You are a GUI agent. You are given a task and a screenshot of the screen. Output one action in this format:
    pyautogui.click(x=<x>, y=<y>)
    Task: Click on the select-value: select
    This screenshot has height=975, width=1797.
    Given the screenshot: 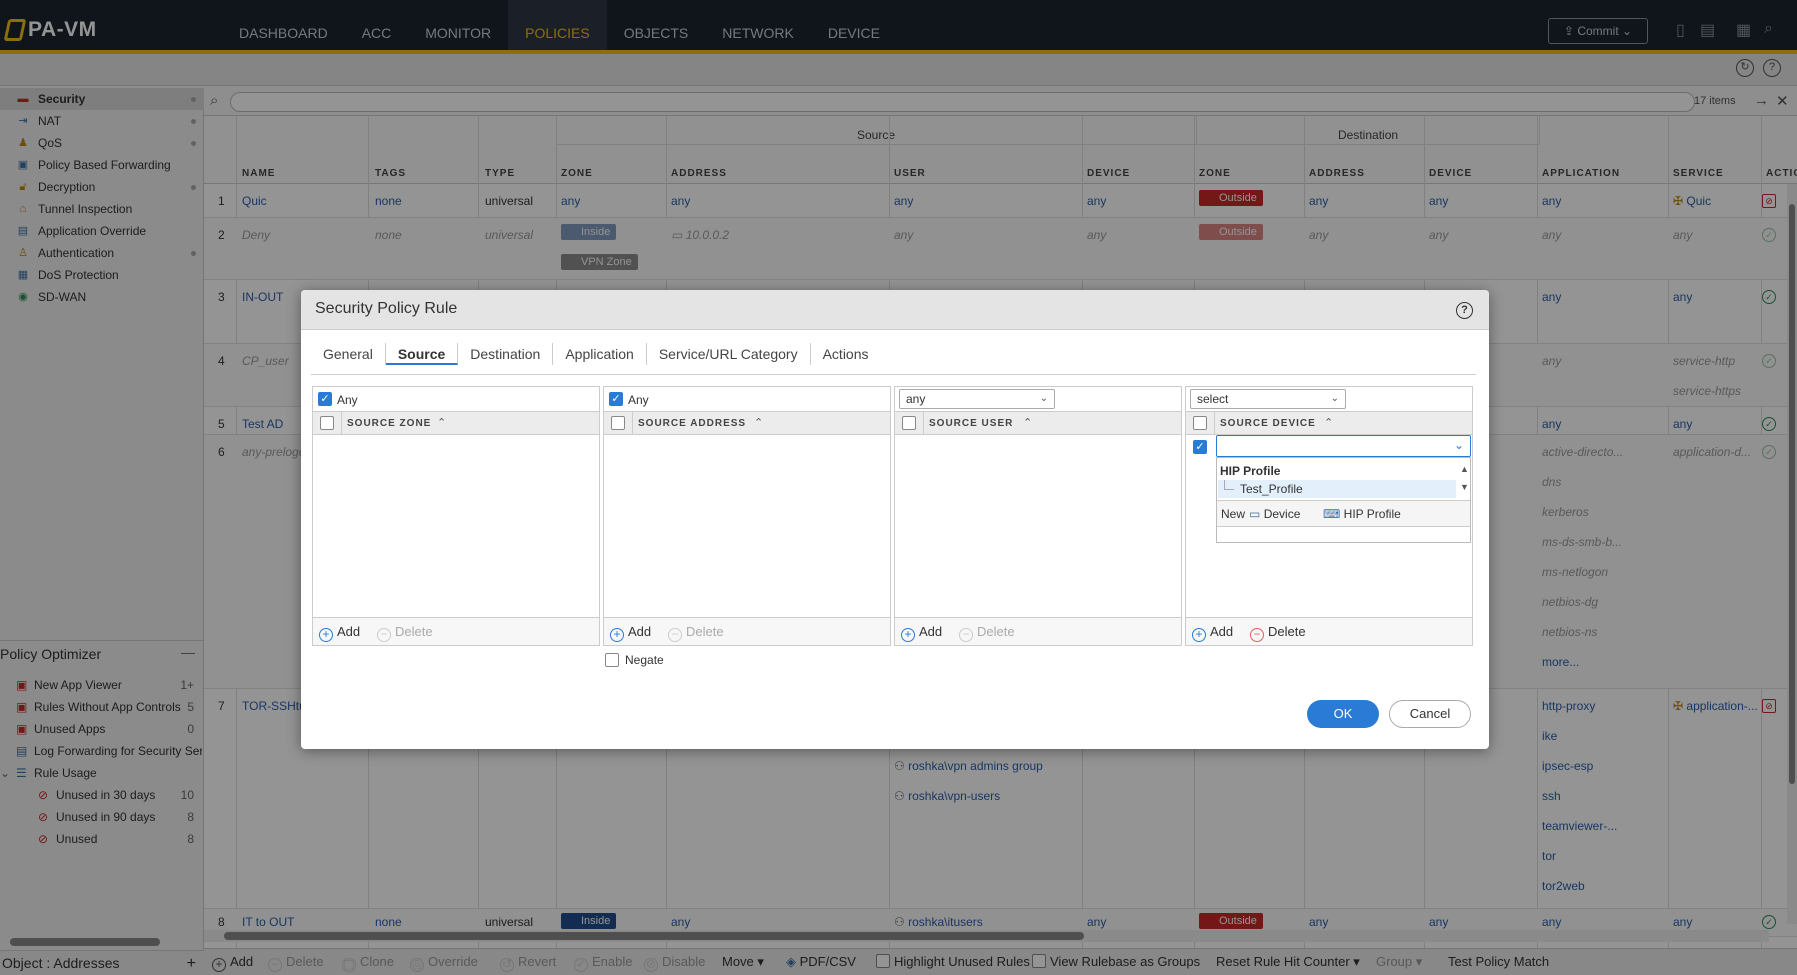 What is the action you would take?
    pyautogui.click(x=1213, y=399)
    